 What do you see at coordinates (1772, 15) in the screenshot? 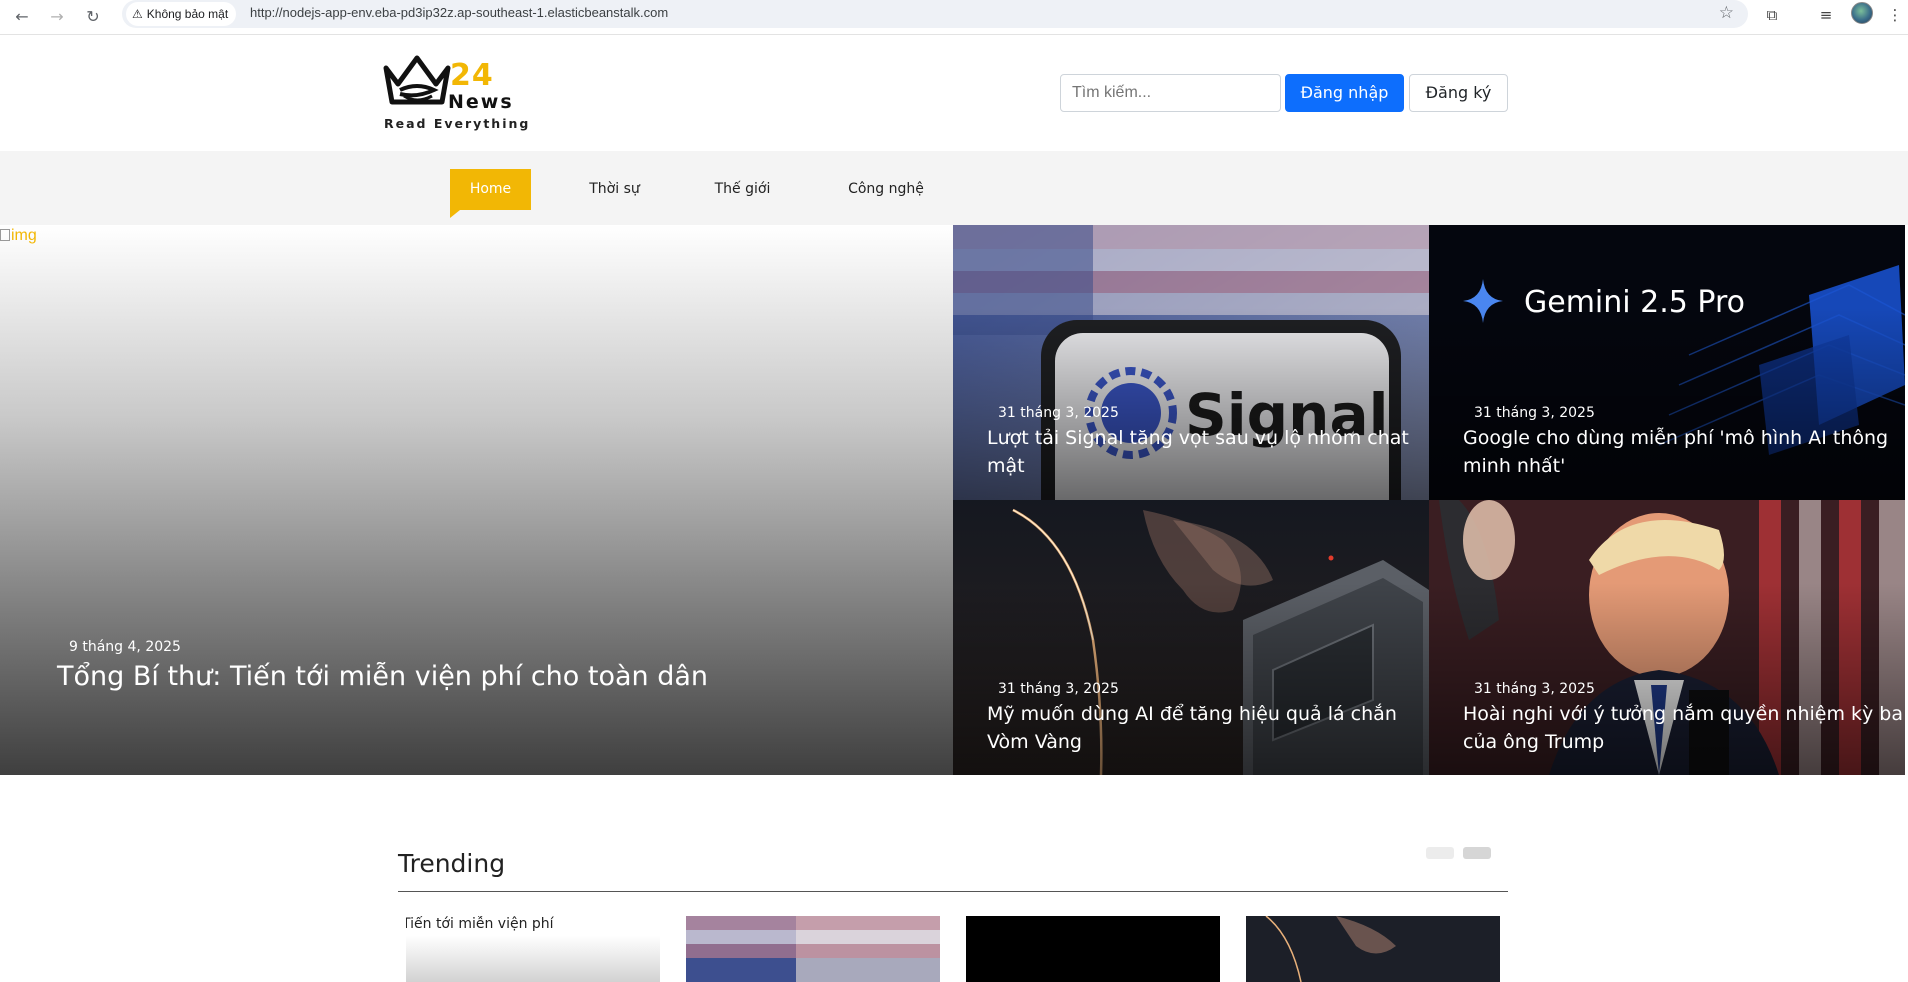
I see `extensions-icon: ⧉` at bounding box center [1772, 15].